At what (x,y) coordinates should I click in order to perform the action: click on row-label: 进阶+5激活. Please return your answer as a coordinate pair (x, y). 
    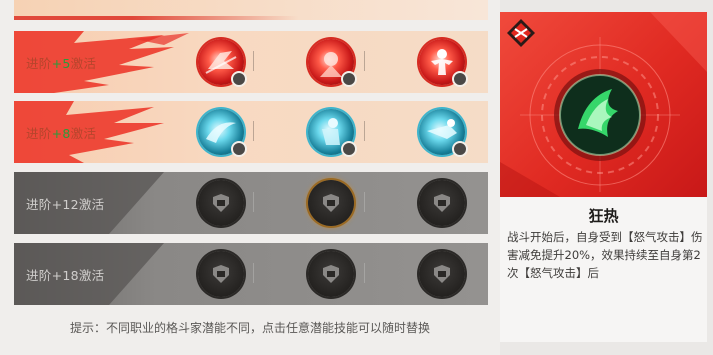
    Looking at the image, I should click on (61, 63).